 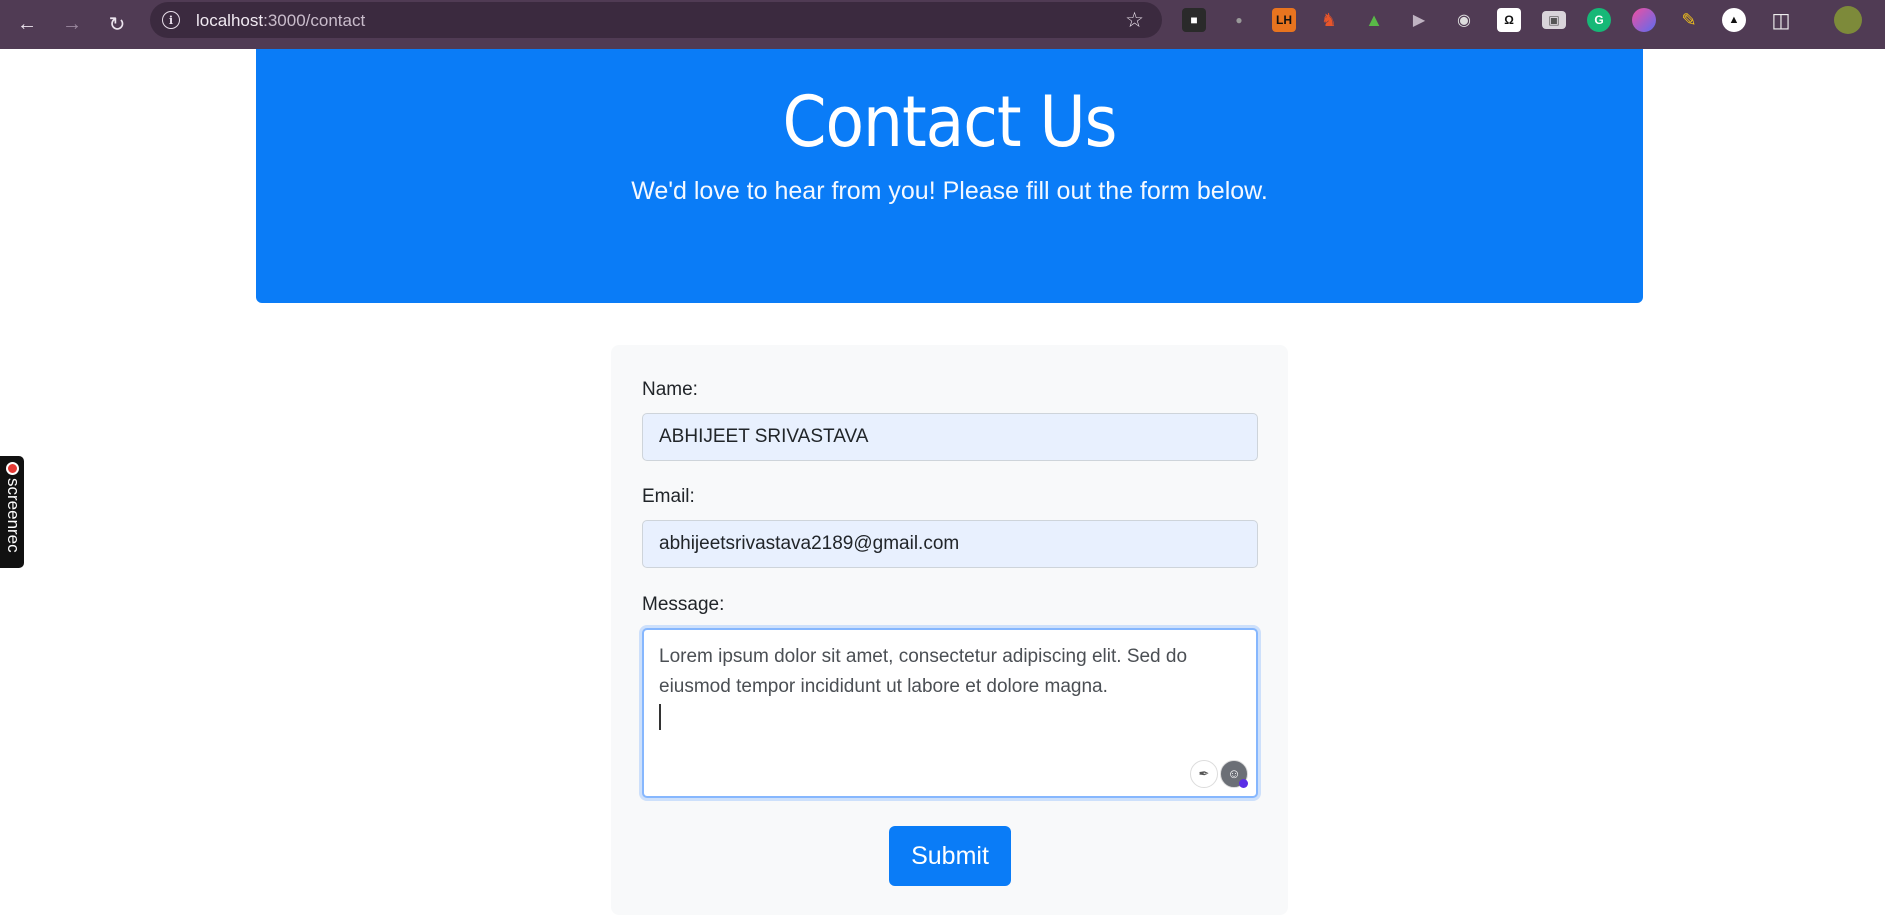 I want to click on omega-extension-icon: Ω, so click(x=1509, y=20).